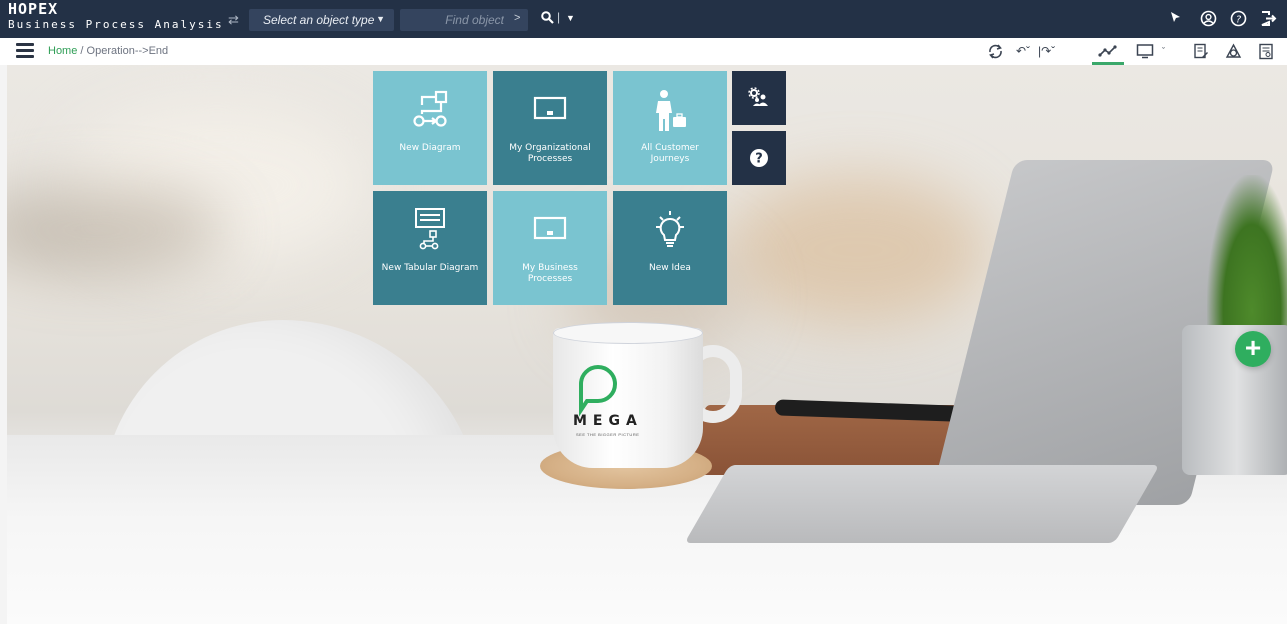 The image size is (1287, 624). Describe the element at coordinates (62, 51) in the screenshot. I see `breadcrumb-home-link: Home` at that location.